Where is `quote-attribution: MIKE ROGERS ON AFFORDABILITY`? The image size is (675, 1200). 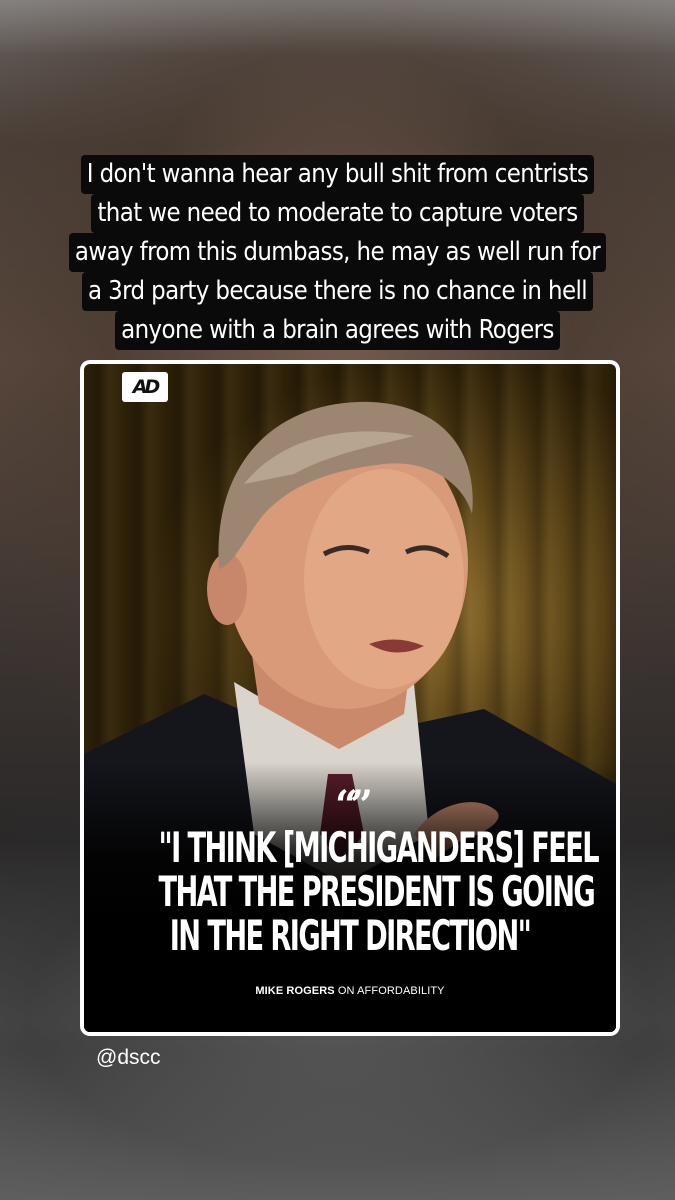 quote-attribution: MIKE ROGERS ON AFFORDABILITY is located at coordinates (350, 991).